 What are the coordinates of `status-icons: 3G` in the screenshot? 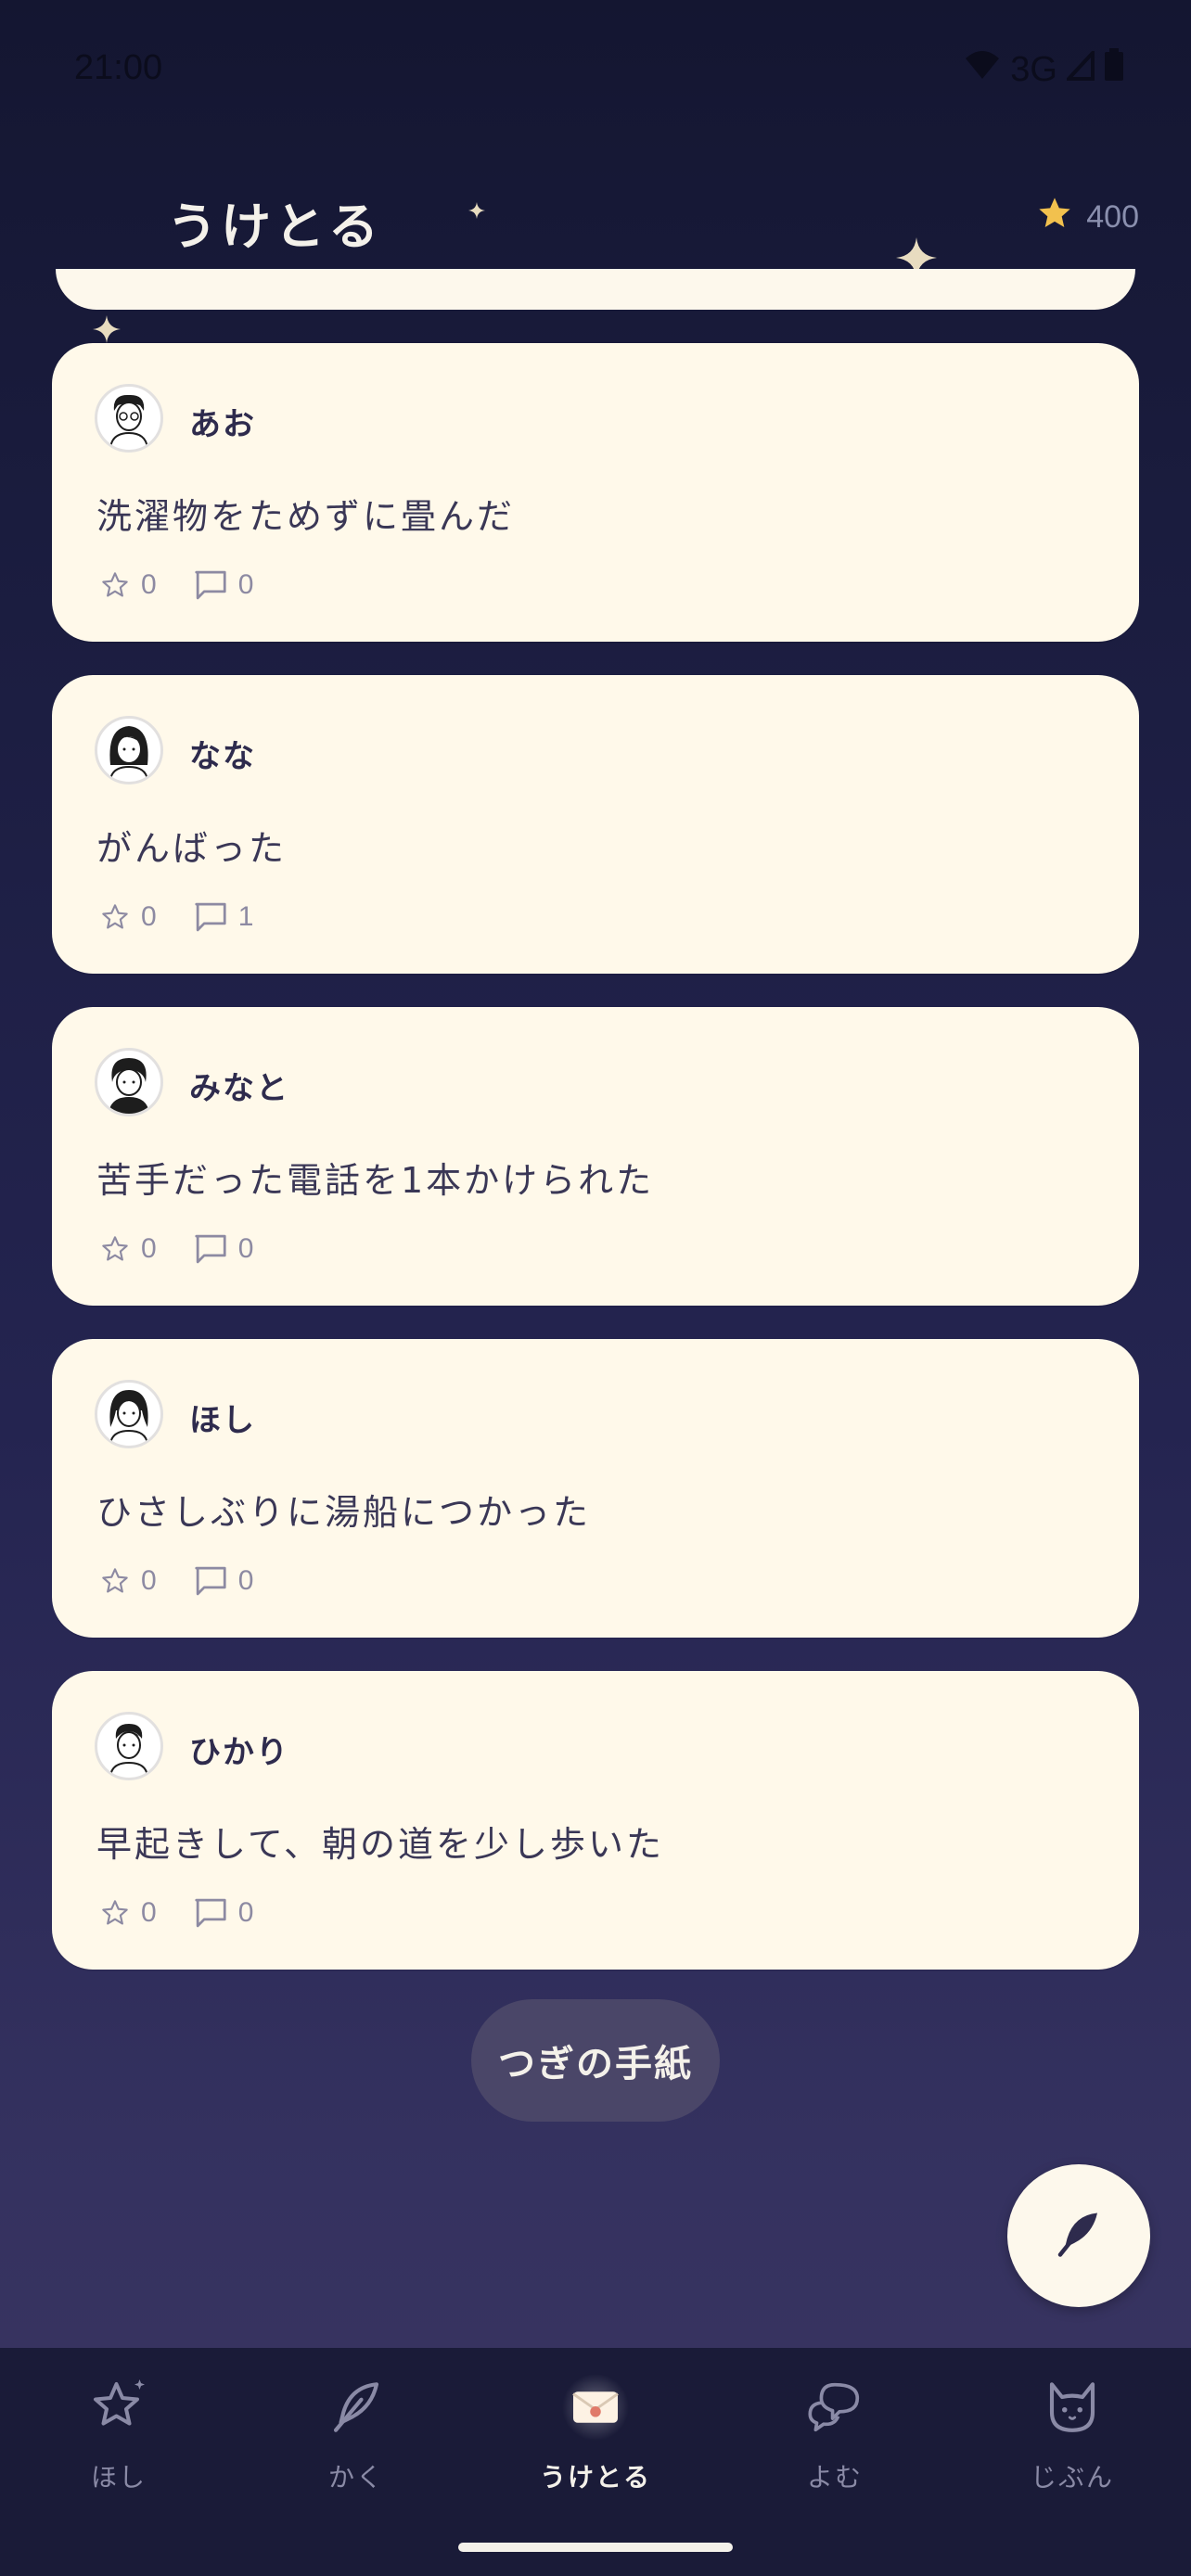 It's located at (1044, 69).